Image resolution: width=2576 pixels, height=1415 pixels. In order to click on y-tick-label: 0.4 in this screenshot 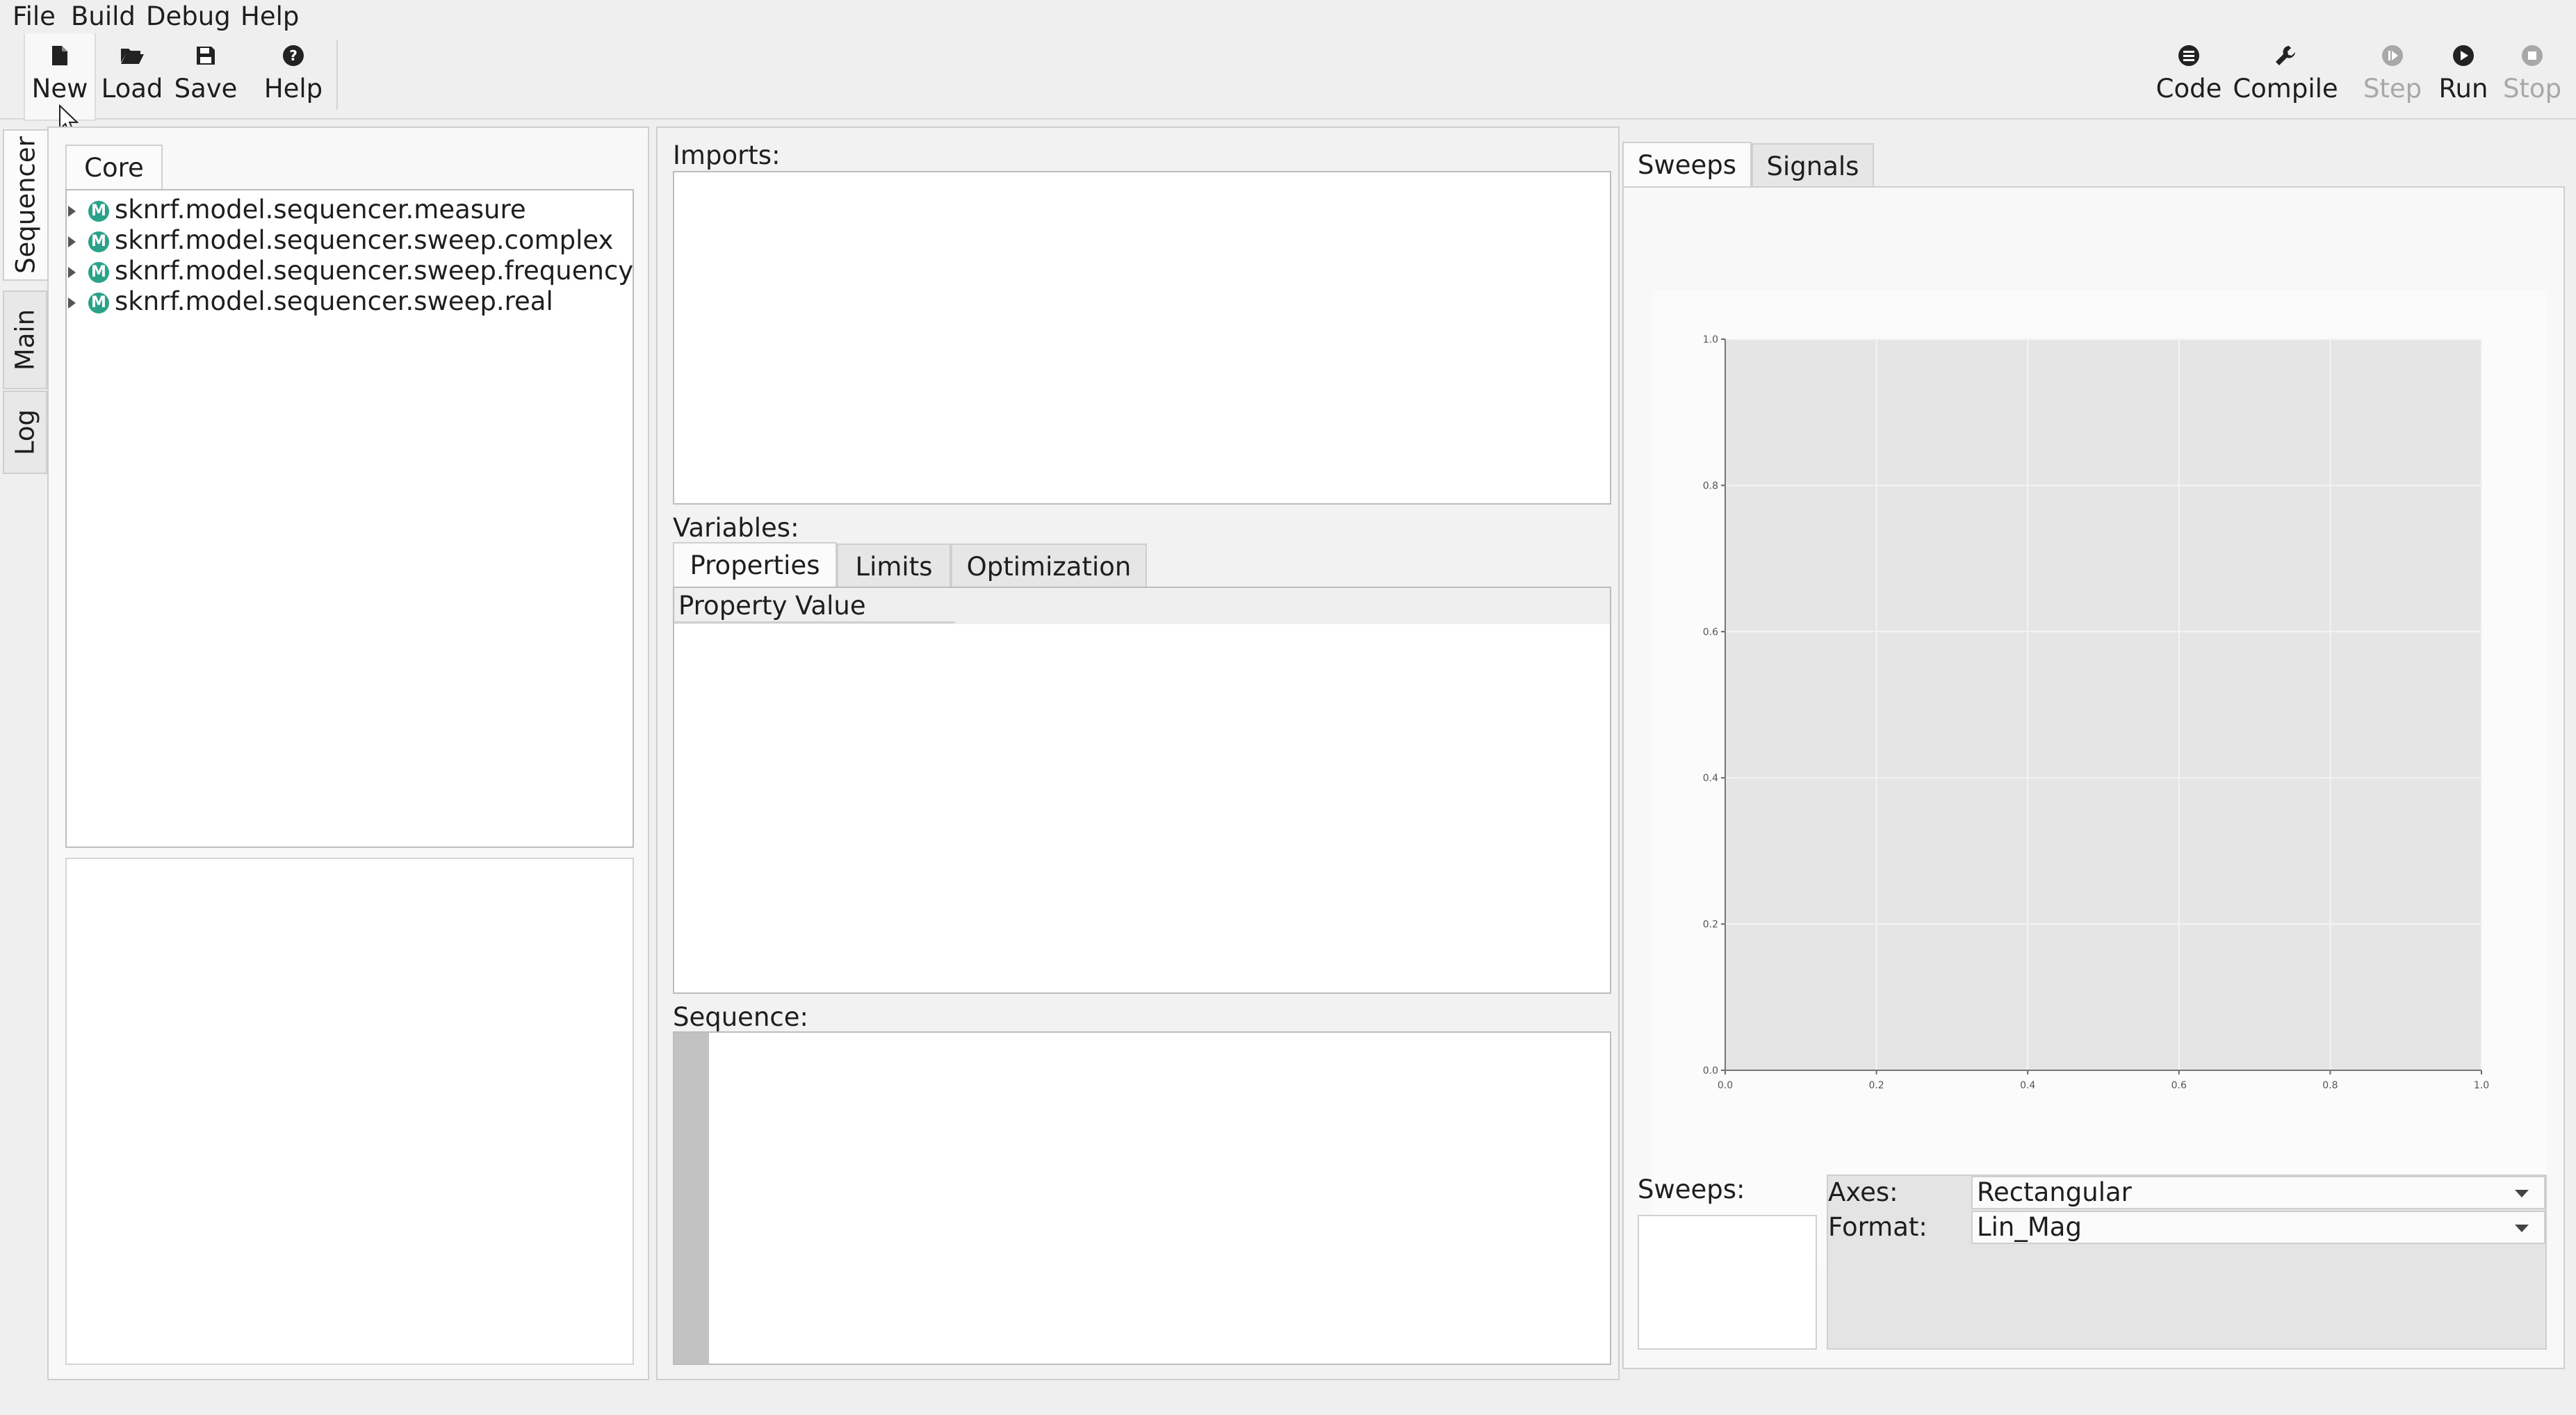, I will do `click(1710, 778)`.